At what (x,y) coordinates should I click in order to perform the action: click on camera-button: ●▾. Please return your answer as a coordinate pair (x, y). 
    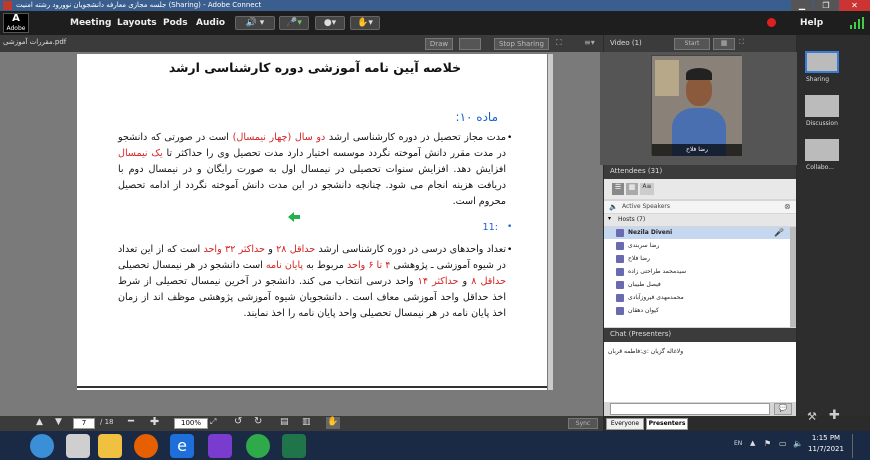
    Looking at the image, I should click on (330, 23).